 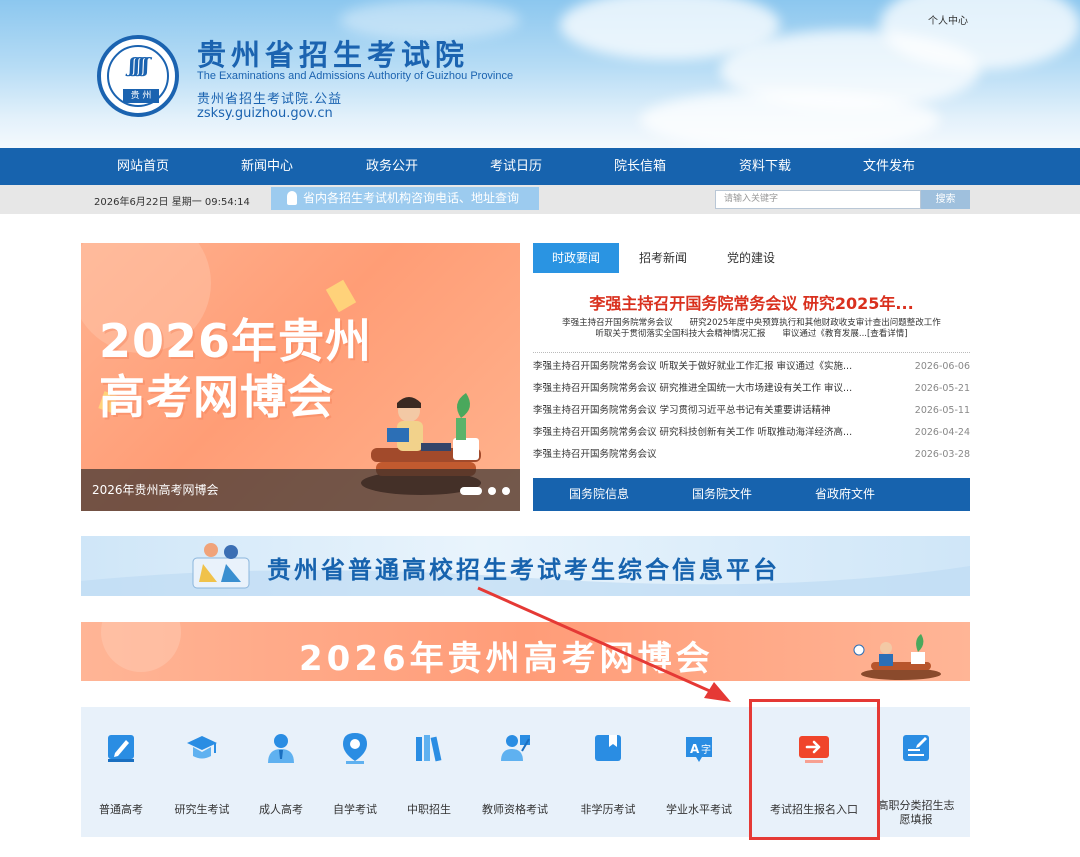 What do you see at coordinates (708, 455) in the screenshot?
I see `news-item-title: 李强主持召开国务院常务会议` at bounding box center [708, 455].